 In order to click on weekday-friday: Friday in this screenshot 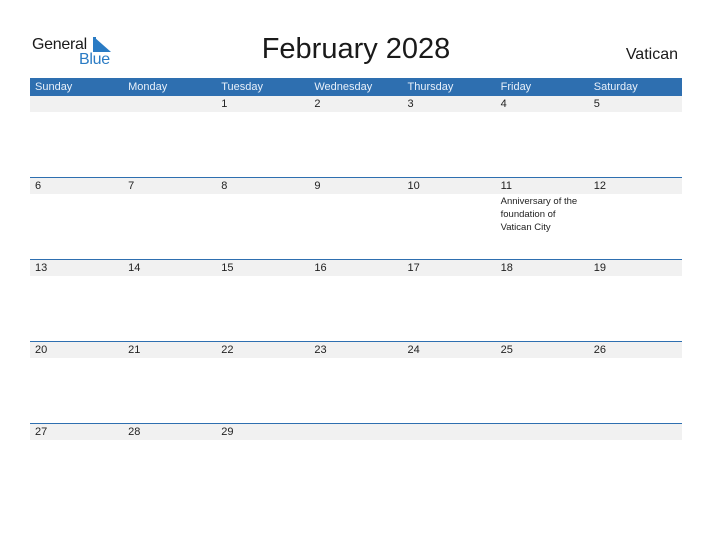, I will do `click(516, 87)`.